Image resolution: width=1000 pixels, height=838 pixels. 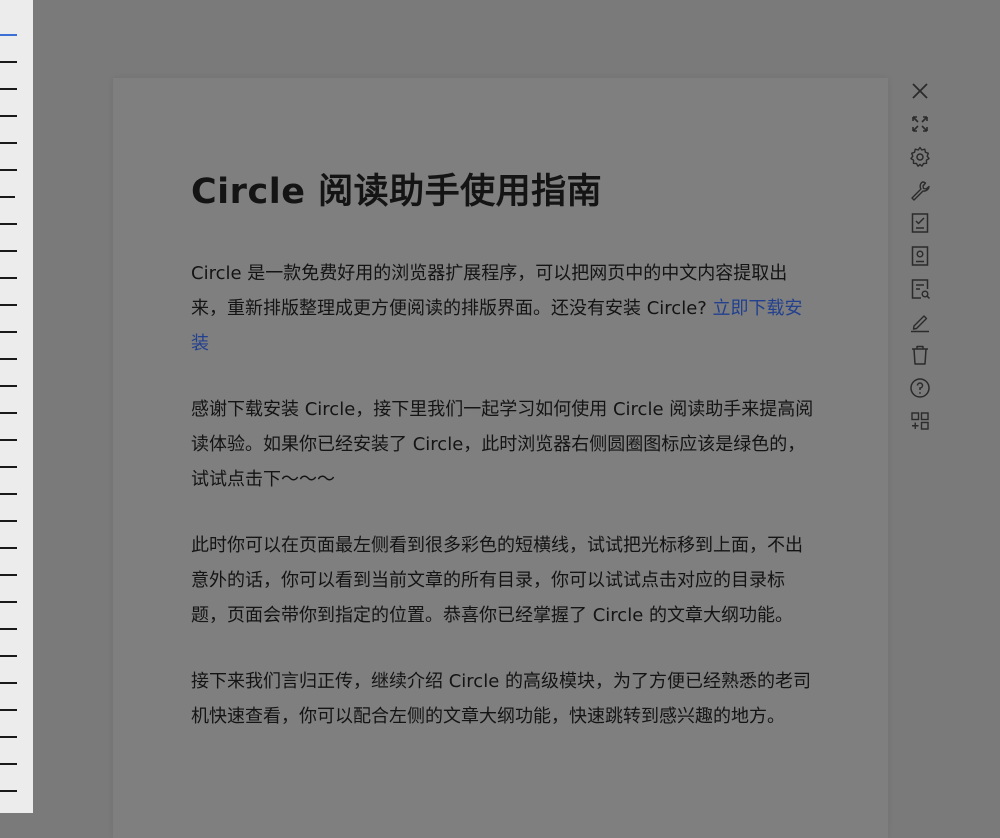 I want to click on delete-button, so click(x=920, y=354).